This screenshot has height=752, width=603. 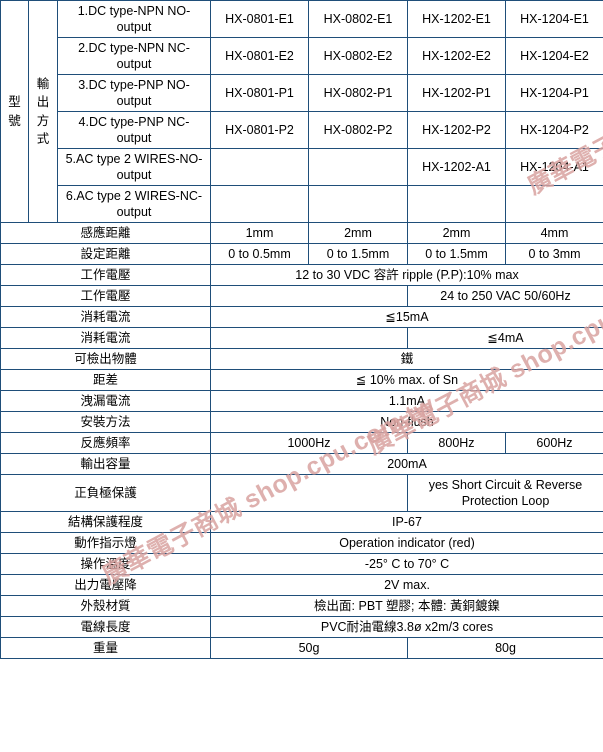 What do you see at coordinates (105, 359) in the screenshot?
I see `spec-row-label: 可檢出物體` at bounding box center [105, 359].